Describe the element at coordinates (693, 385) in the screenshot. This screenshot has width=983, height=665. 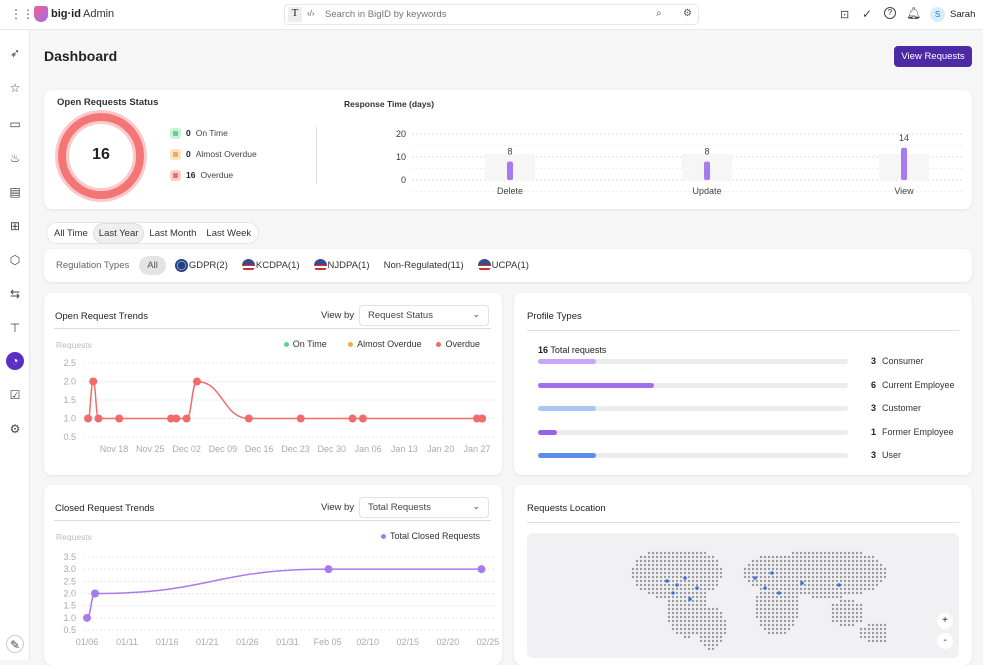
I see `profile-bar-track` at that location.